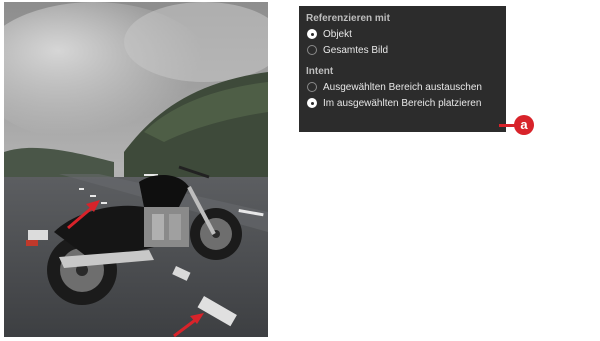  What do you see at coordinates (403, 50) in the screenshot?
I see `radio-gesamtes-bild: Gesamtes Bild` at bounding box center [403, 50].